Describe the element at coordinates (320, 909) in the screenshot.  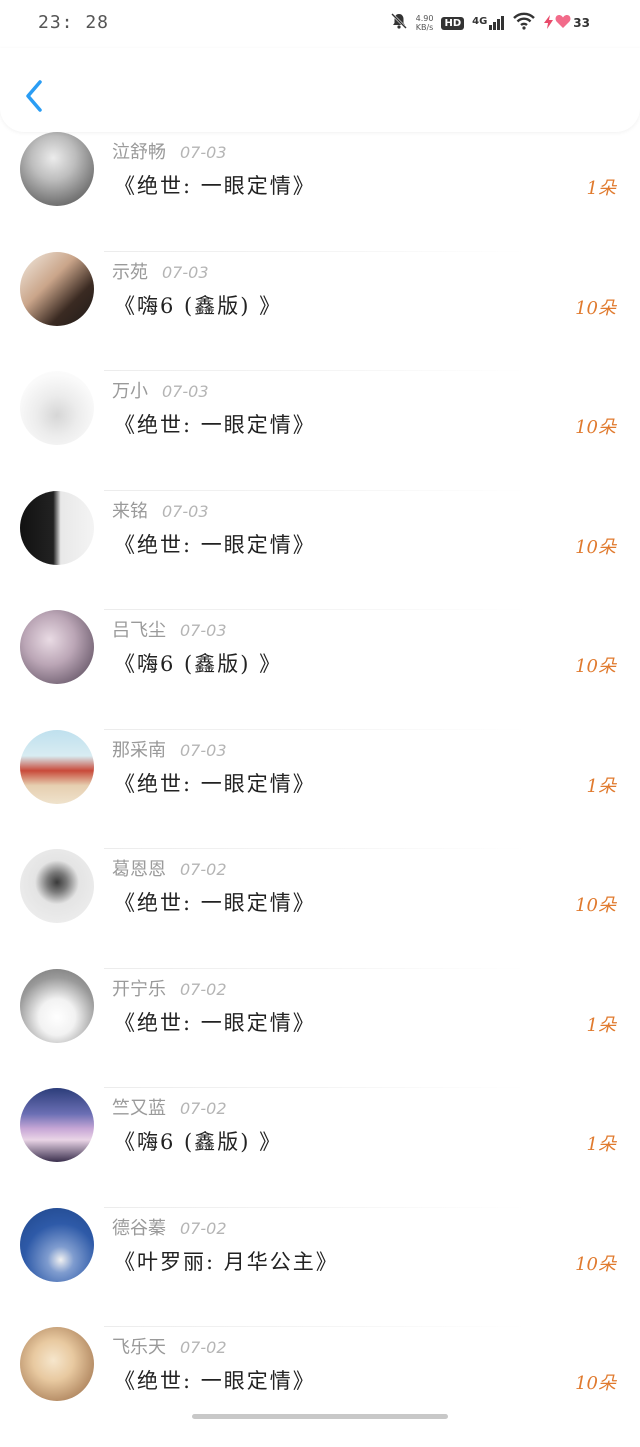
I see `list-item: 葛恩恩 07-02 《绝世: 一眼定情》 10朵` at that location.